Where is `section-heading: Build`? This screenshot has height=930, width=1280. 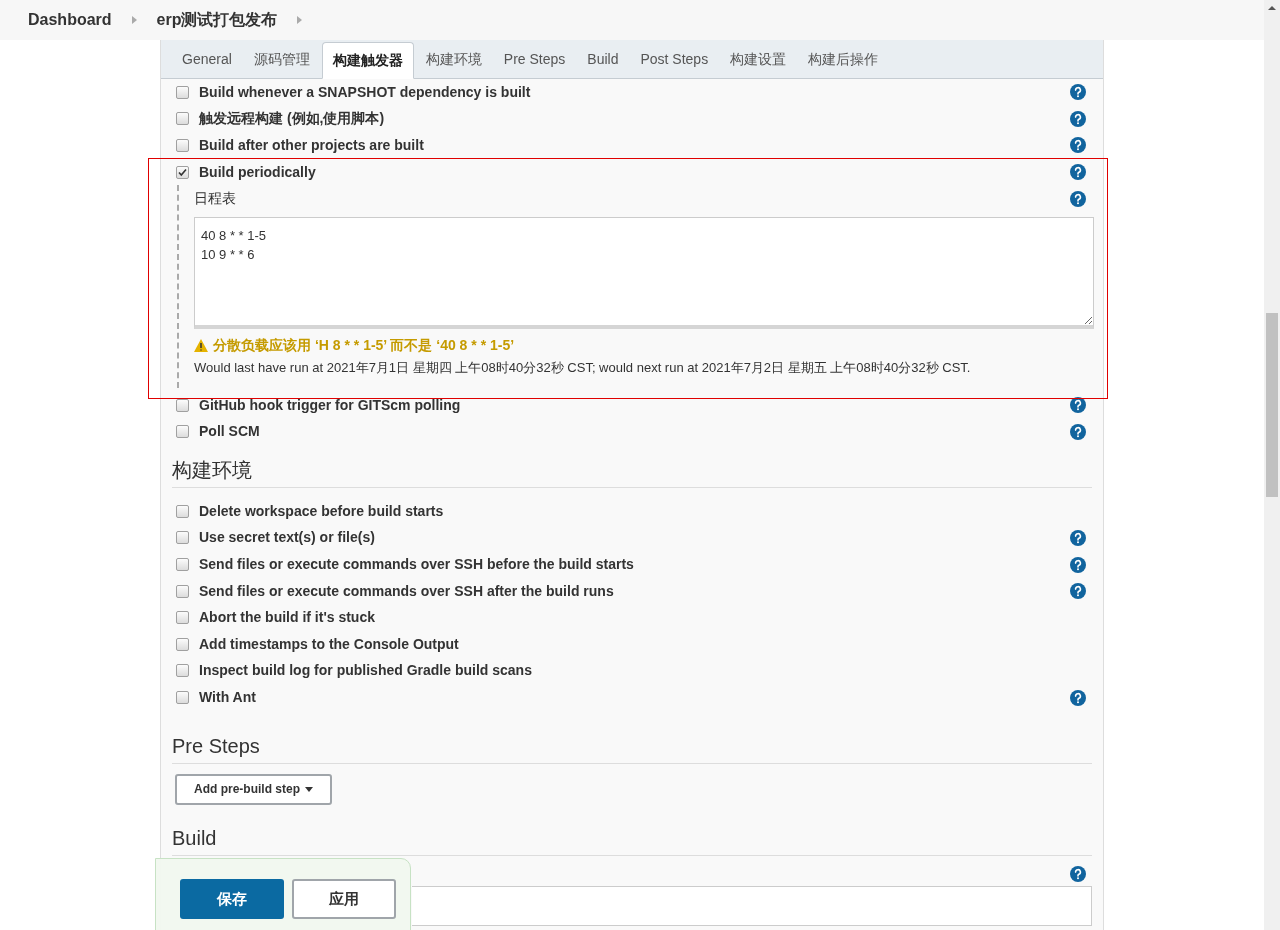
section-heading: Build is located at coordinates (194, 837).